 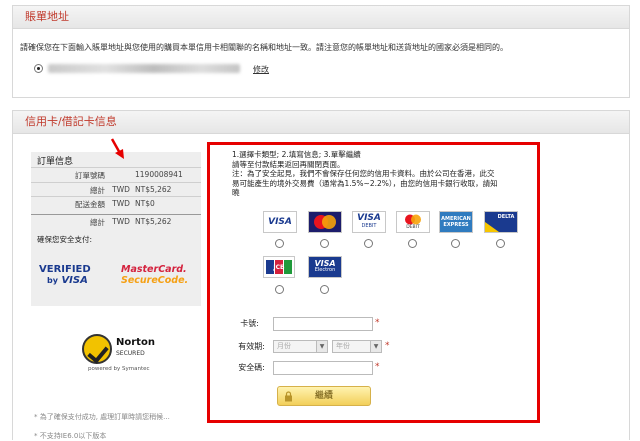 I want to click on subtotal-currency: TWD, so click(x=121, y=189).